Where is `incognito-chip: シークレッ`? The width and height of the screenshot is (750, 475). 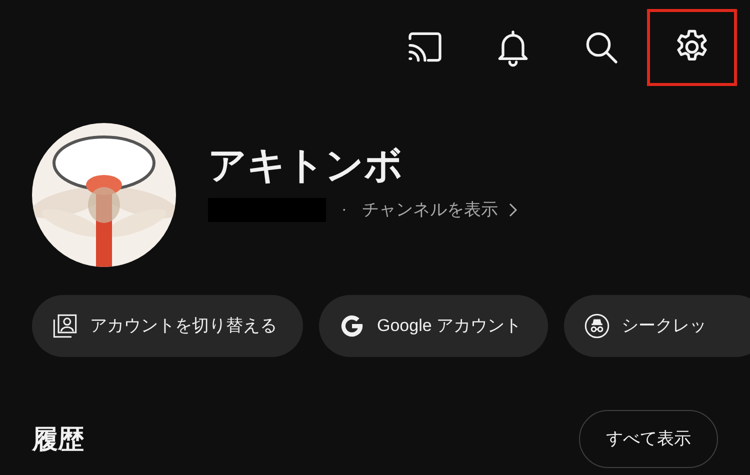
incognito-chip: シークレッ is located at coordinates (657, 326).